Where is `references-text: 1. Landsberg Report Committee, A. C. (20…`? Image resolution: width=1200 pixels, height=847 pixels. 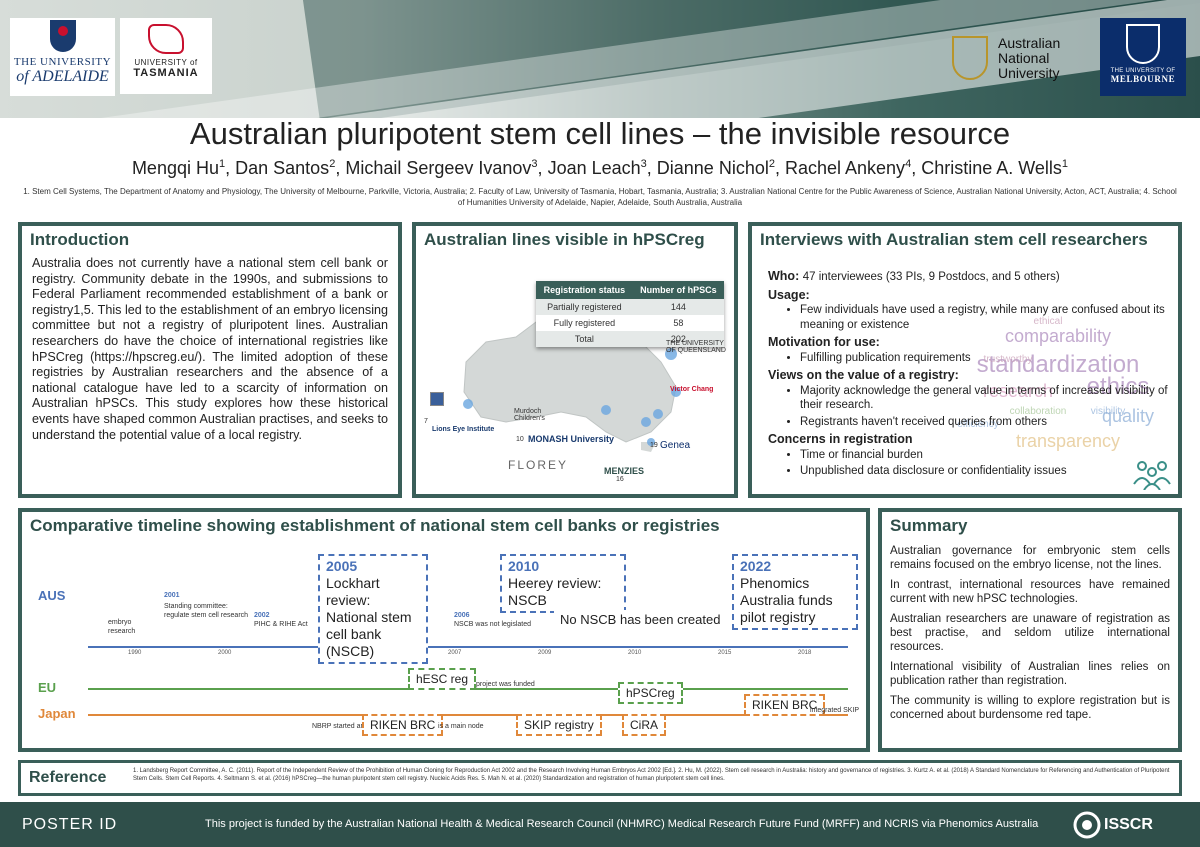
references-text: 1. Landsberg Report Committee, A. C. (20… is located at coordinates (651, 775).